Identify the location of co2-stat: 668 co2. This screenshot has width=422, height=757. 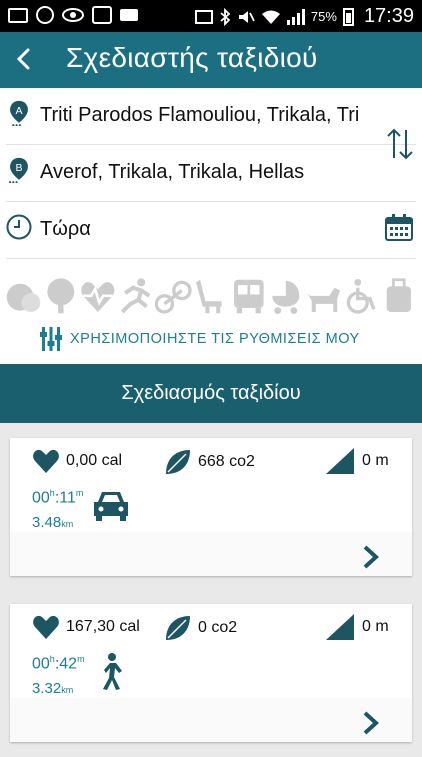
(209, 462).